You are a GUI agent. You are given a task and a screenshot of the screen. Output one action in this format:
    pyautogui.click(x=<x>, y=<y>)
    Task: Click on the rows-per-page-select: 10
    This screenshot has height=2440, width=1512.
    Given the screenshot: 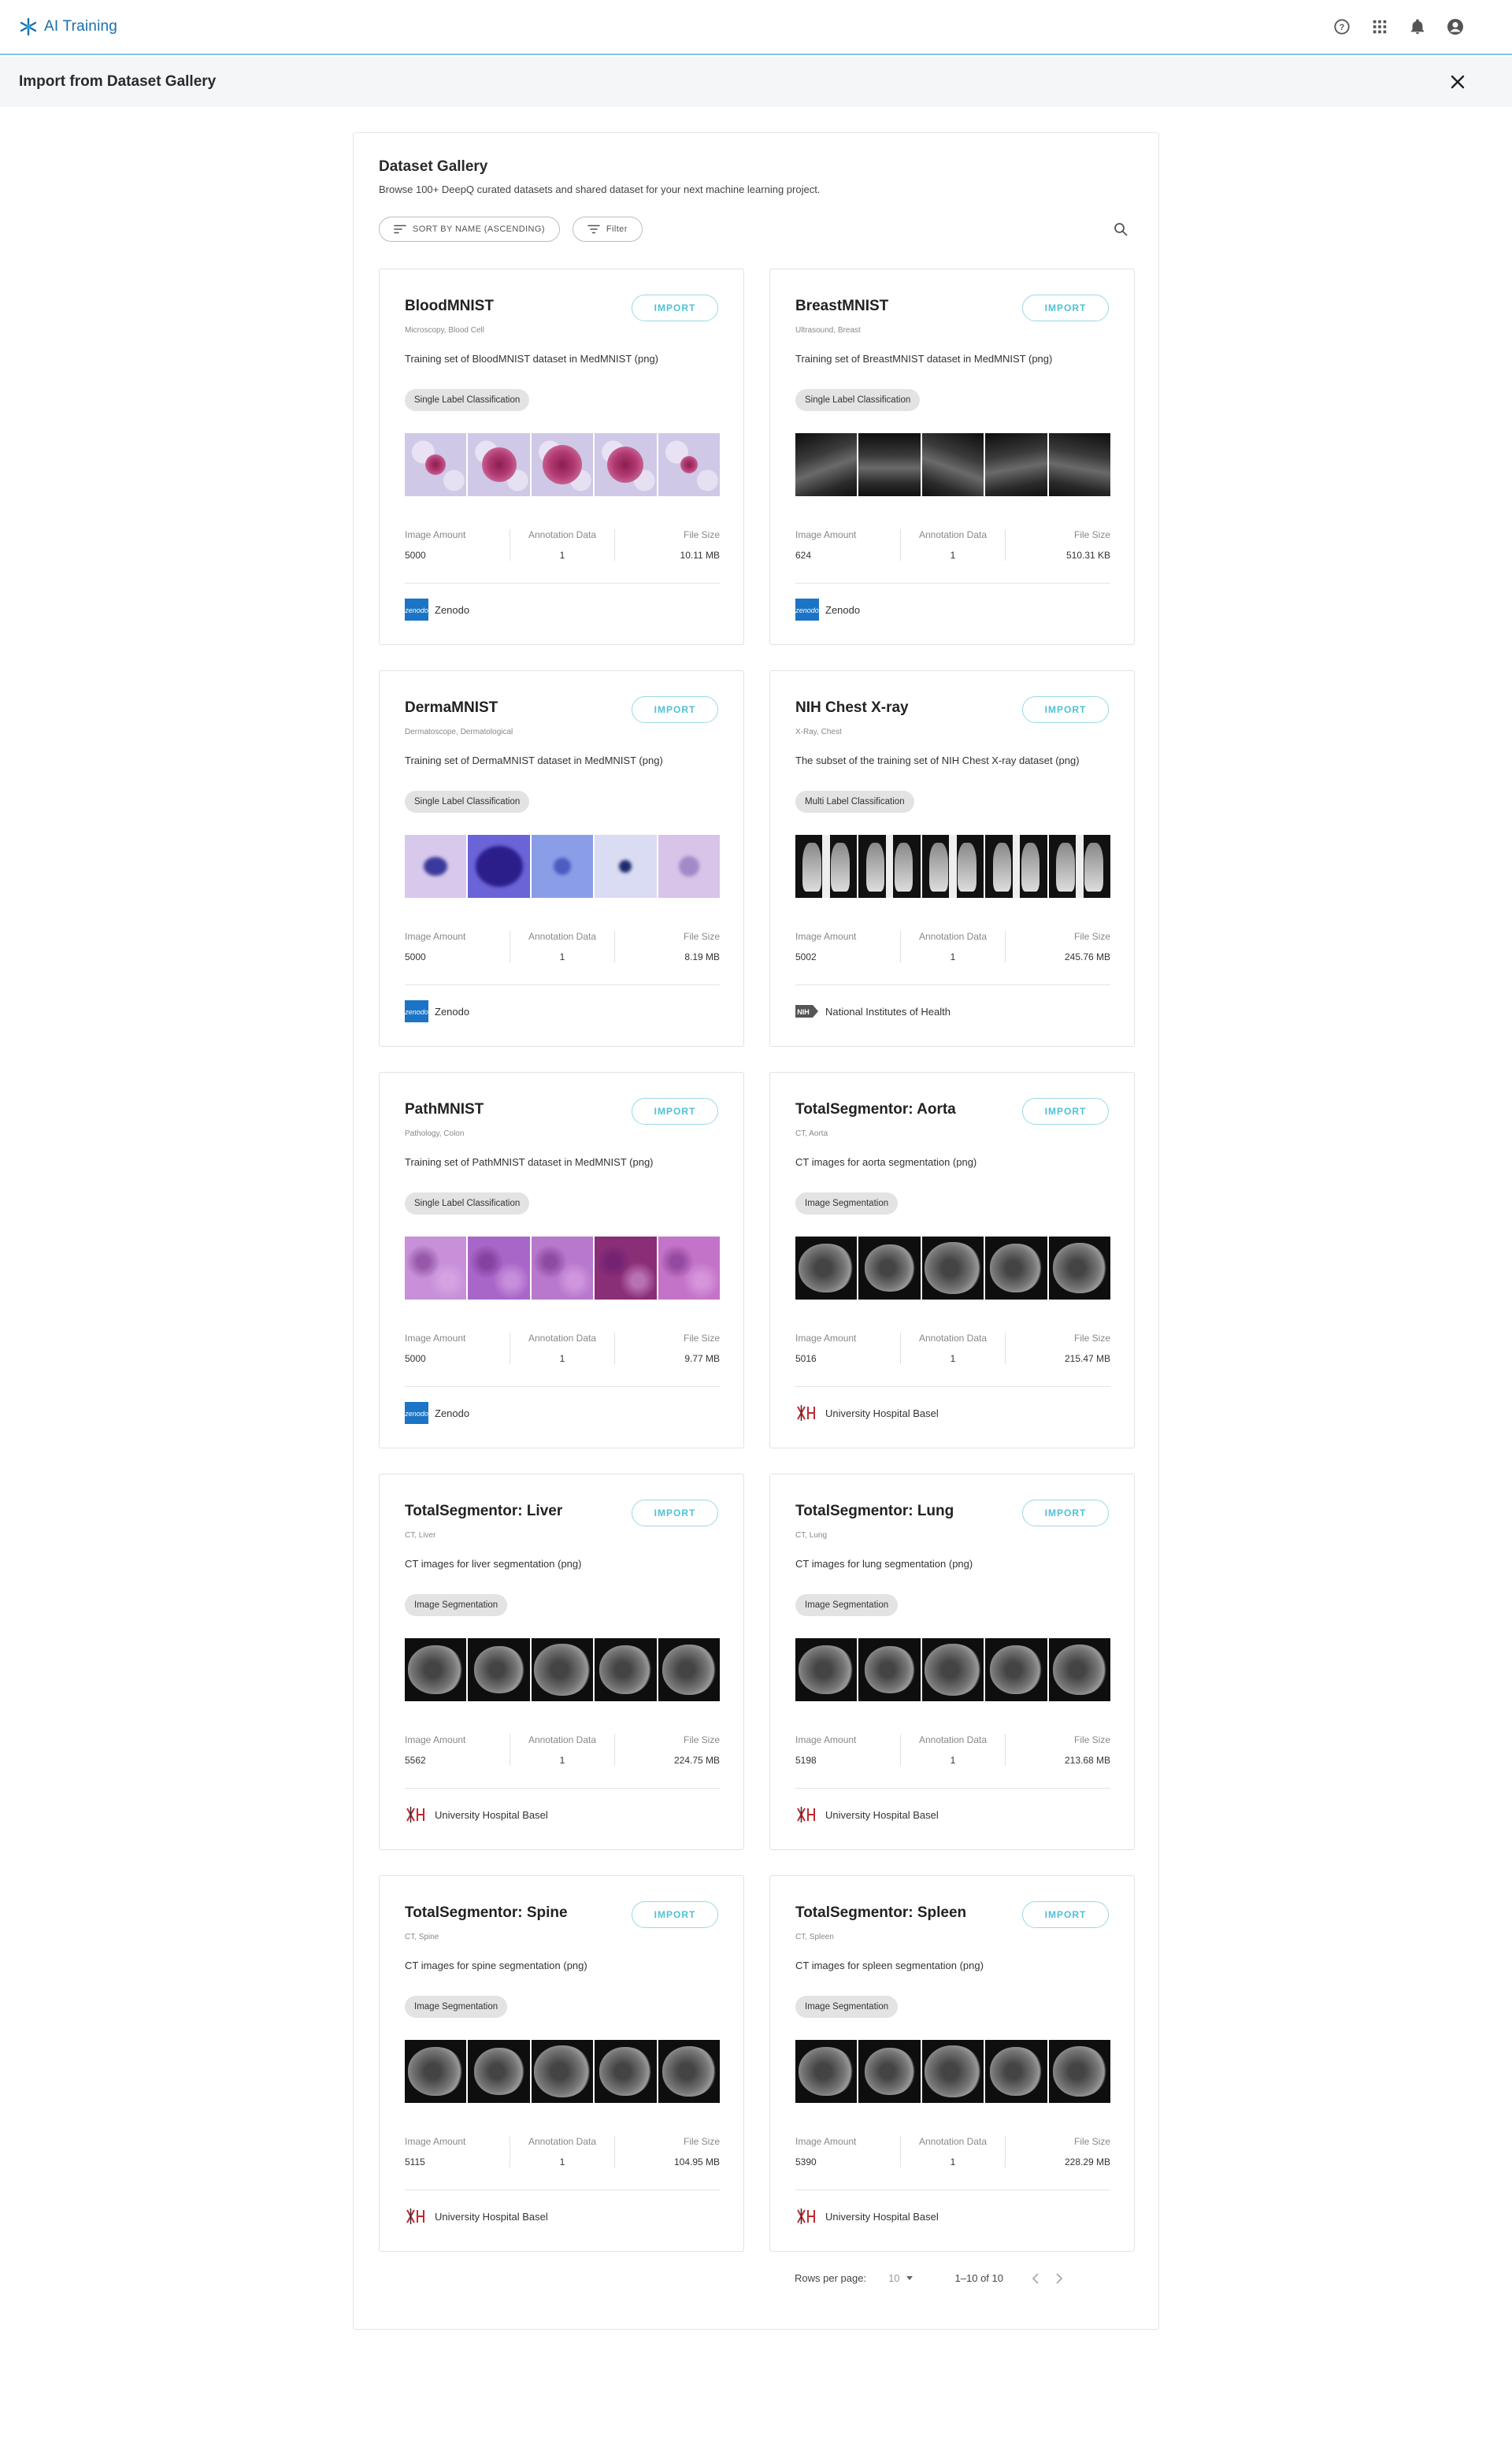 What is the action you would take?
    pyautogui.click(x=900, y=2278)
    